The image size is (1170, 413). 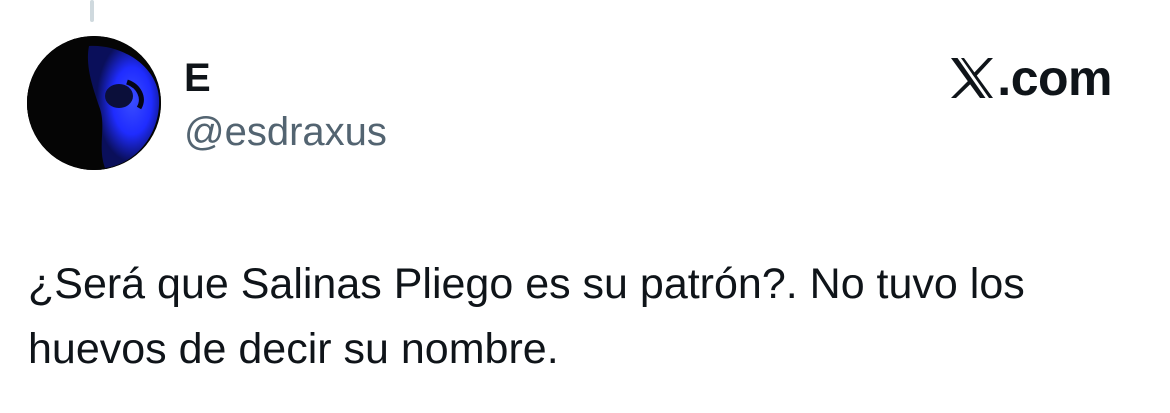 I want to click on avatar, so click(x=94, y=103).